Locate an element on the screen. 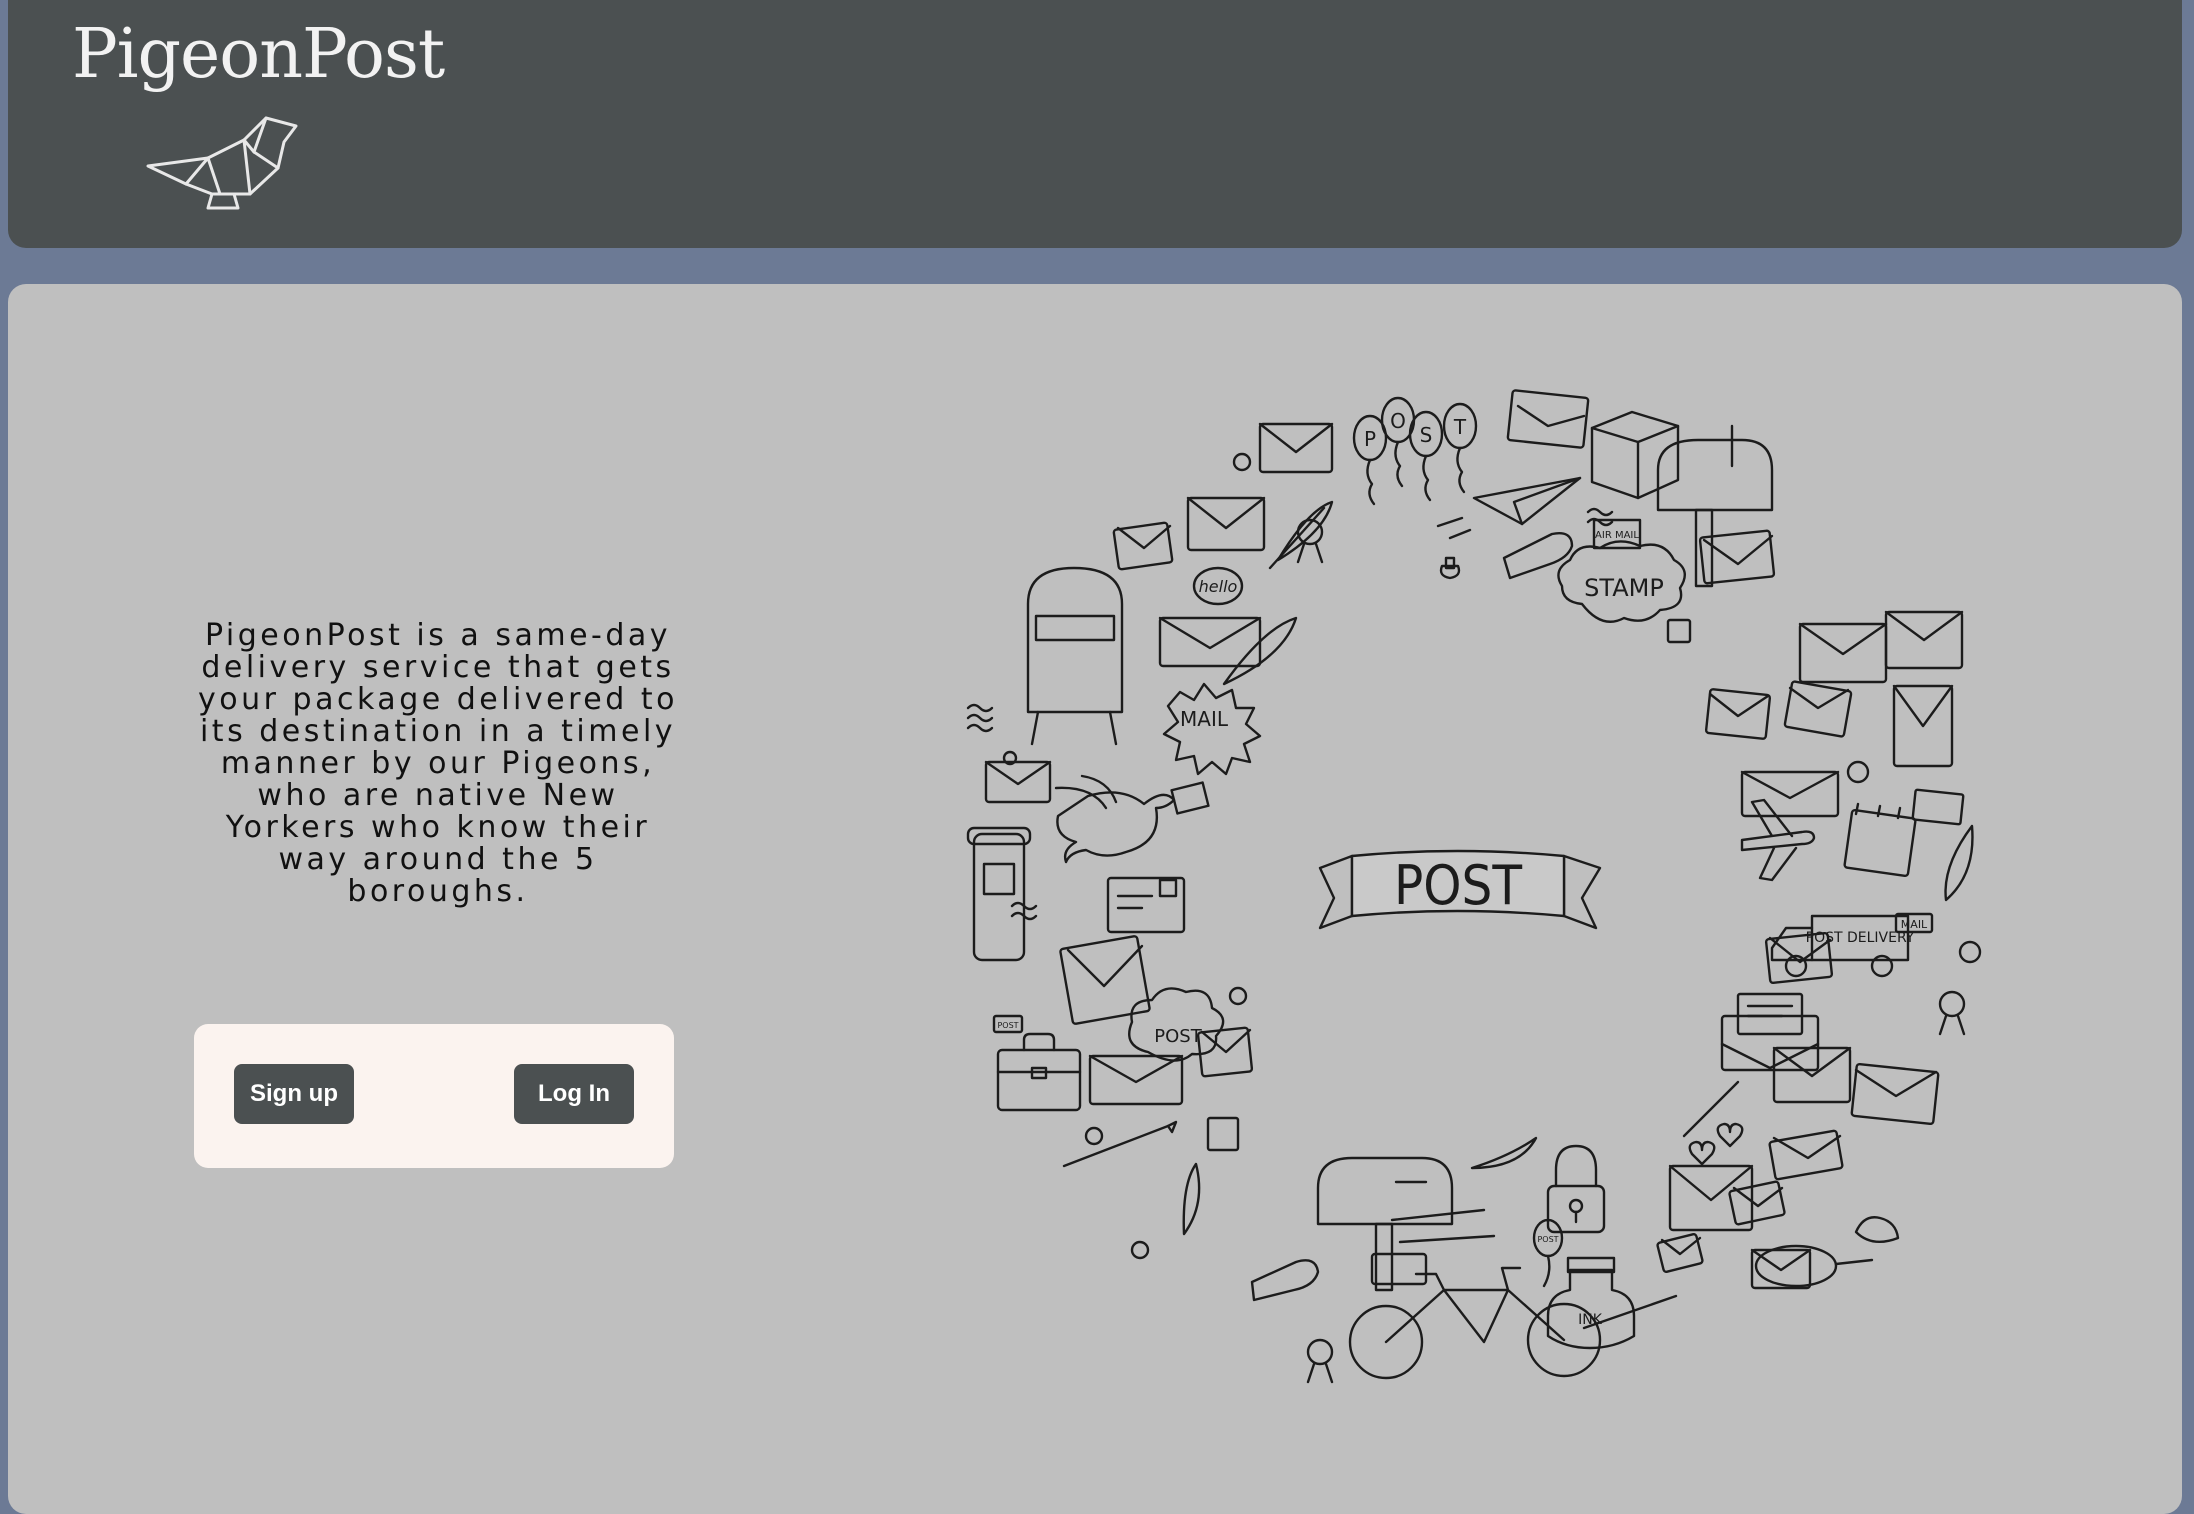  login-button: Log In is located at coordinates (574, 1094).